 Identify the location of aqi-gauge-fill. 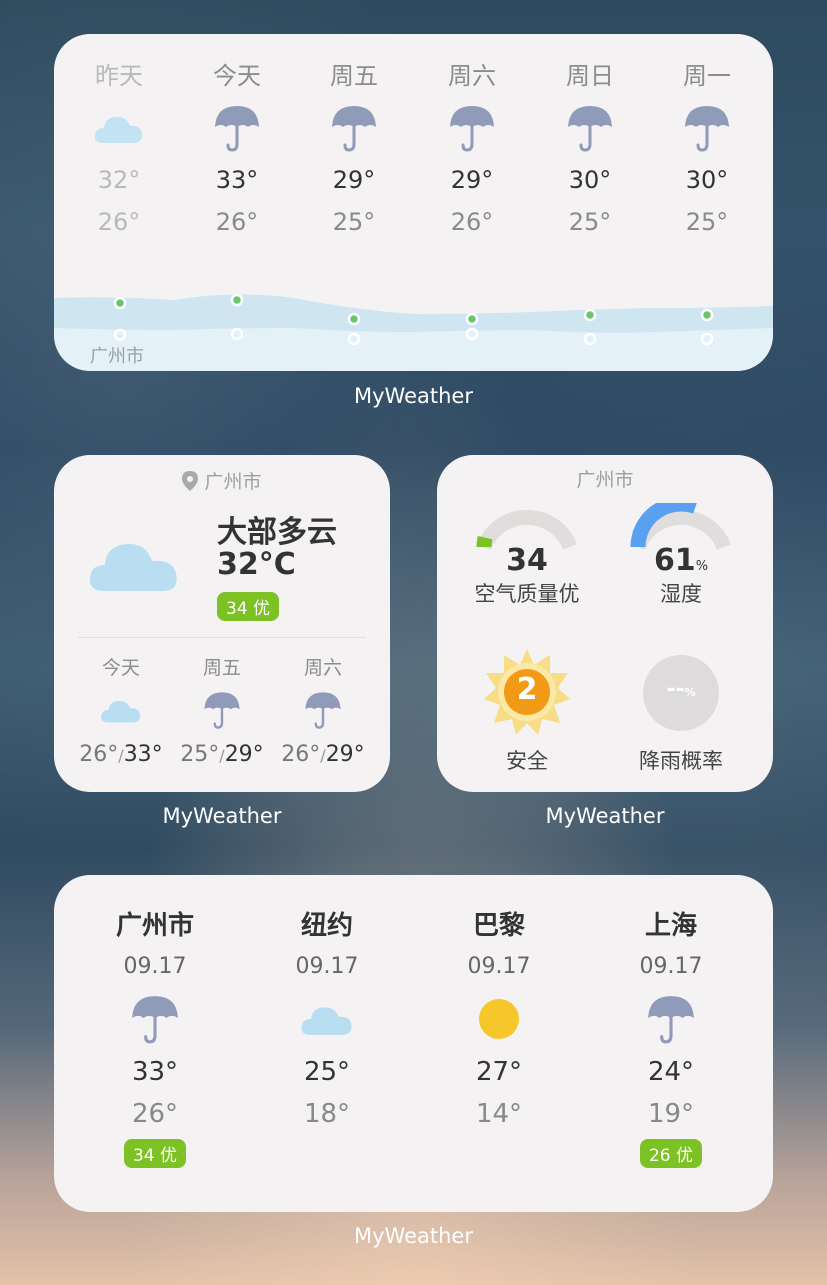
(484, 541).